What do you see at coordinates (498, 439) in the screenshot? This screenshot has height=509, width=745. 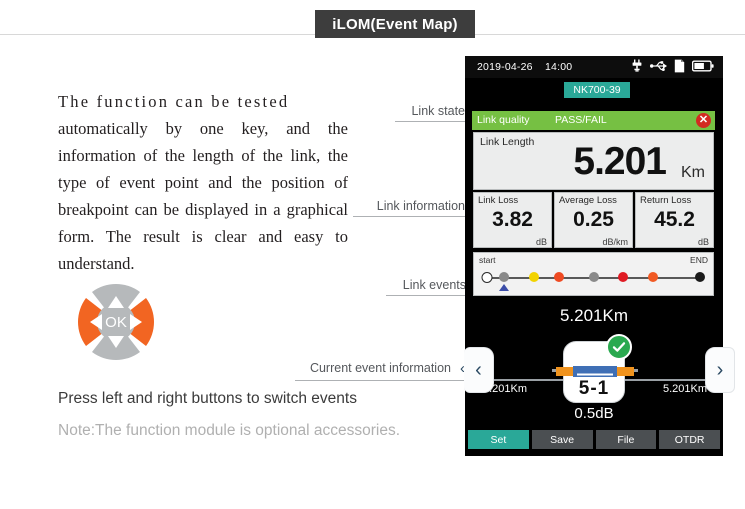 I see `soft-button-set: Set` at bounding box center [498, 439].